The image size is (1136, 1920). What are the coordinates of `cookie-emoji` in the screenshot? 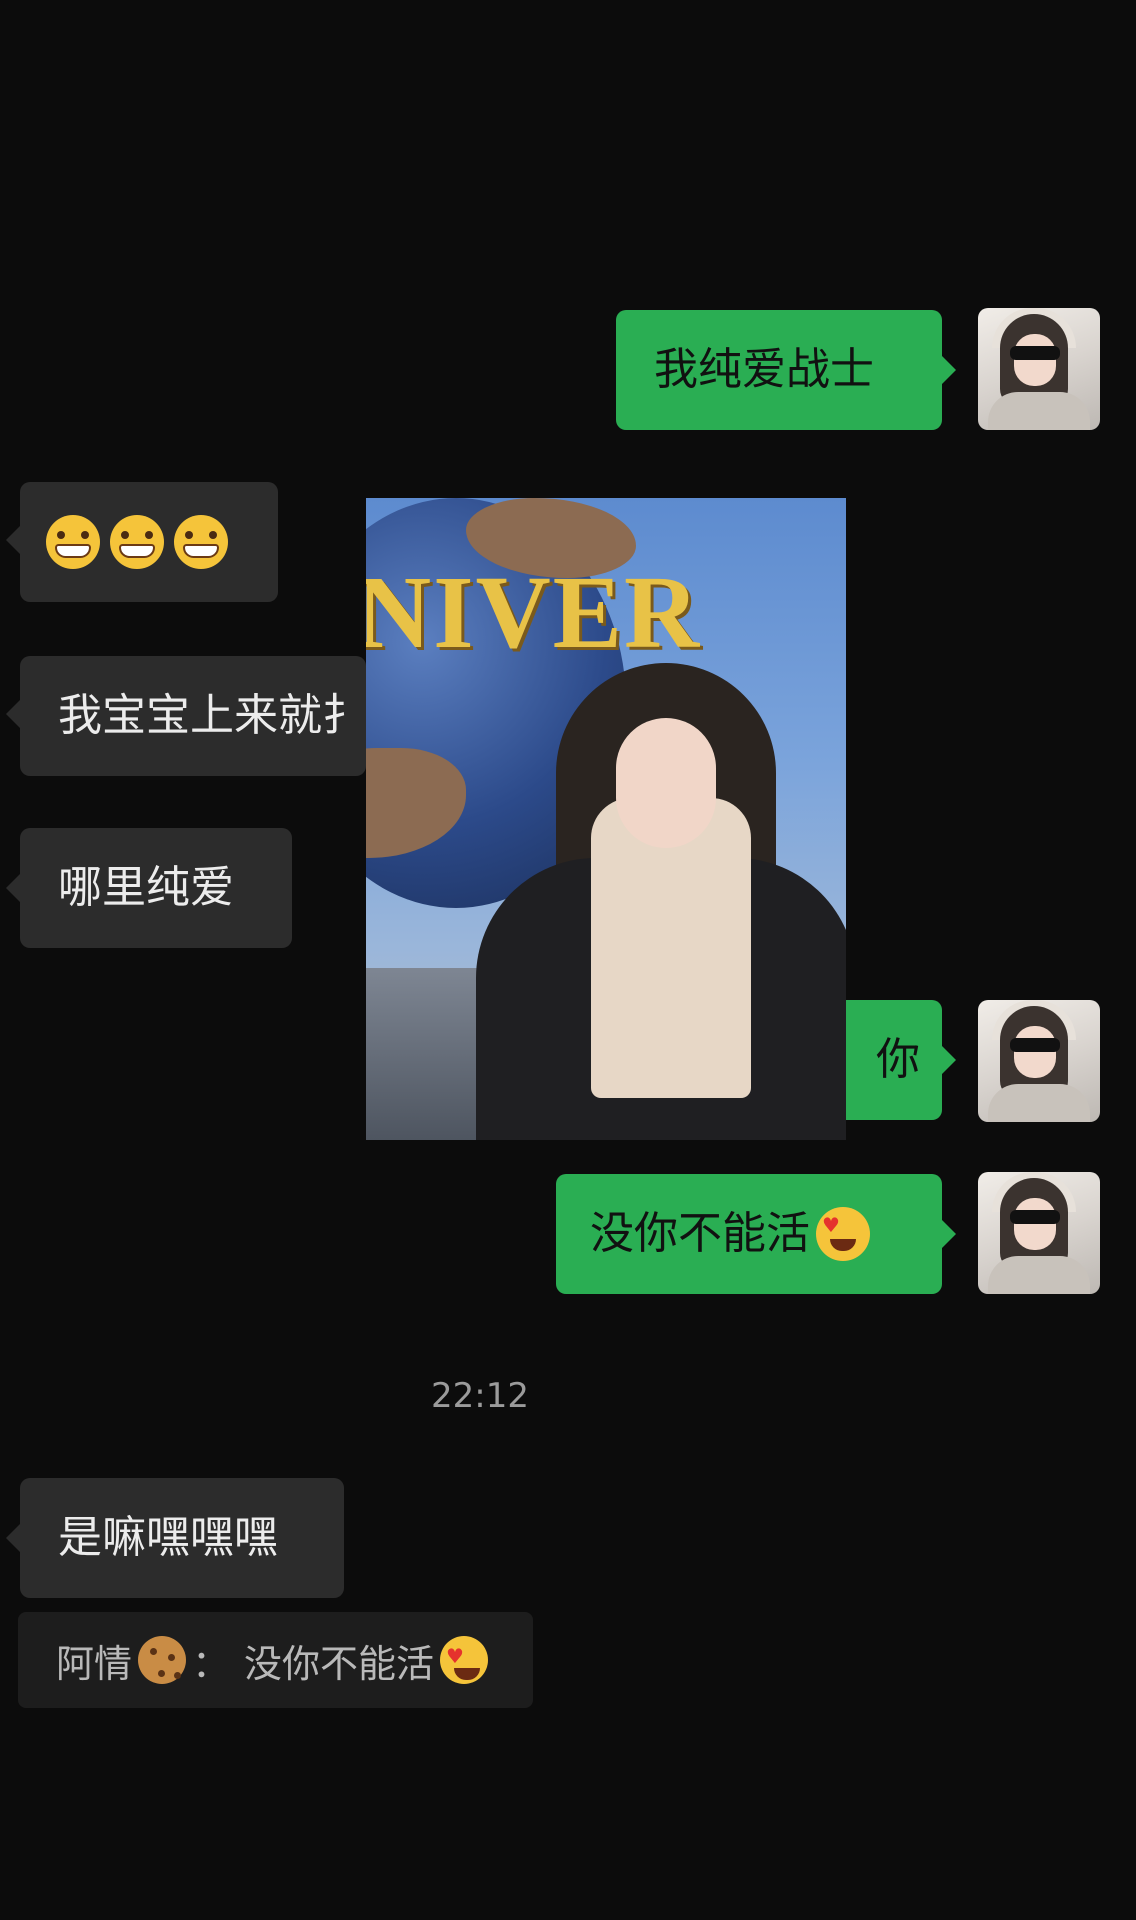 It's located at (162, 1660).